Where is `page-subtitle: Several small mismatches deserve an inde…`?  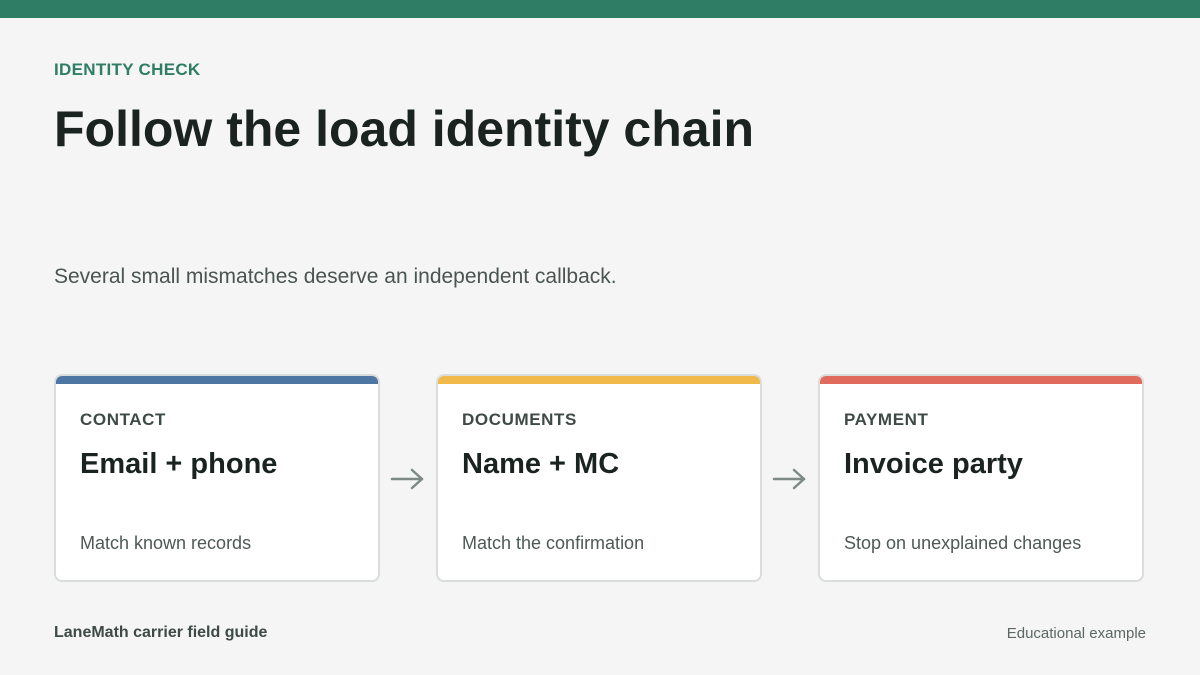
page-subtitle: Several small mismatches deserve an inde… is located at coordinates (335, 276).